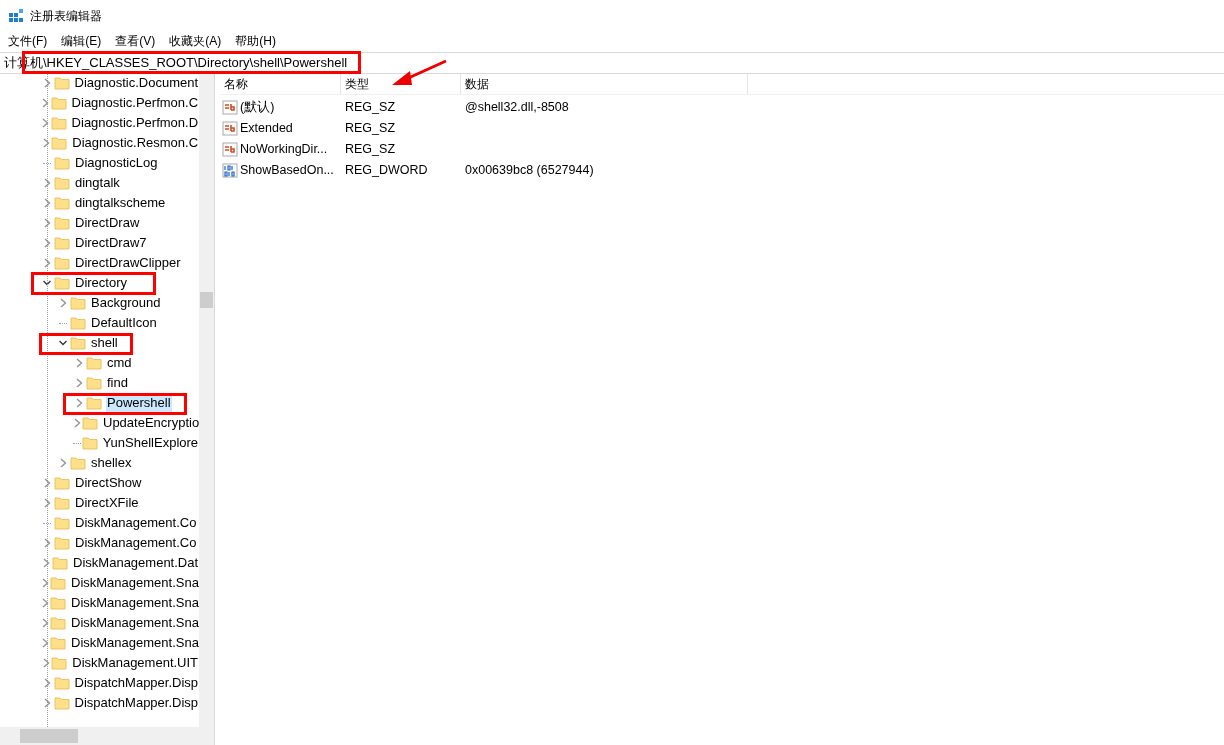  Describe the element at coordinates (117, 383) in the screenshot. I see `tree-item: find` at that location.